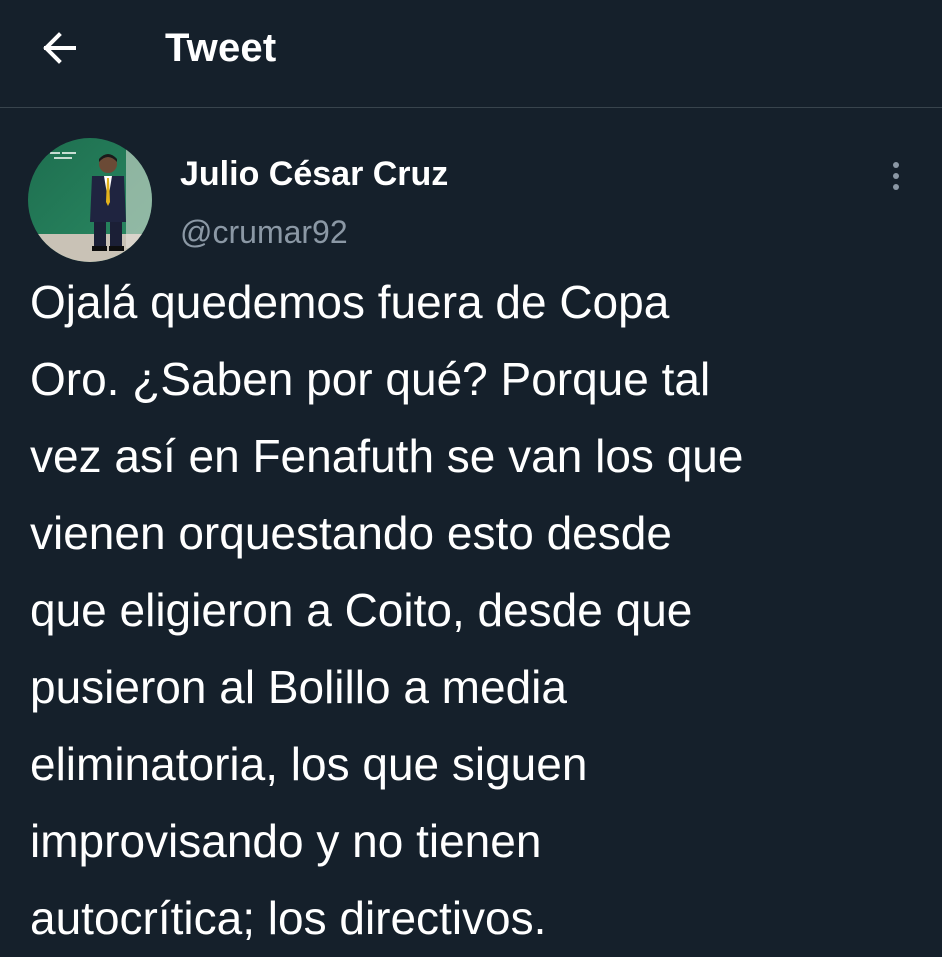 The image size is (942, 957). Describe the element at coordinates (351, 533) in the screenshot. I see `tweet-text-line: vienen orquestando esto desde` at that location.